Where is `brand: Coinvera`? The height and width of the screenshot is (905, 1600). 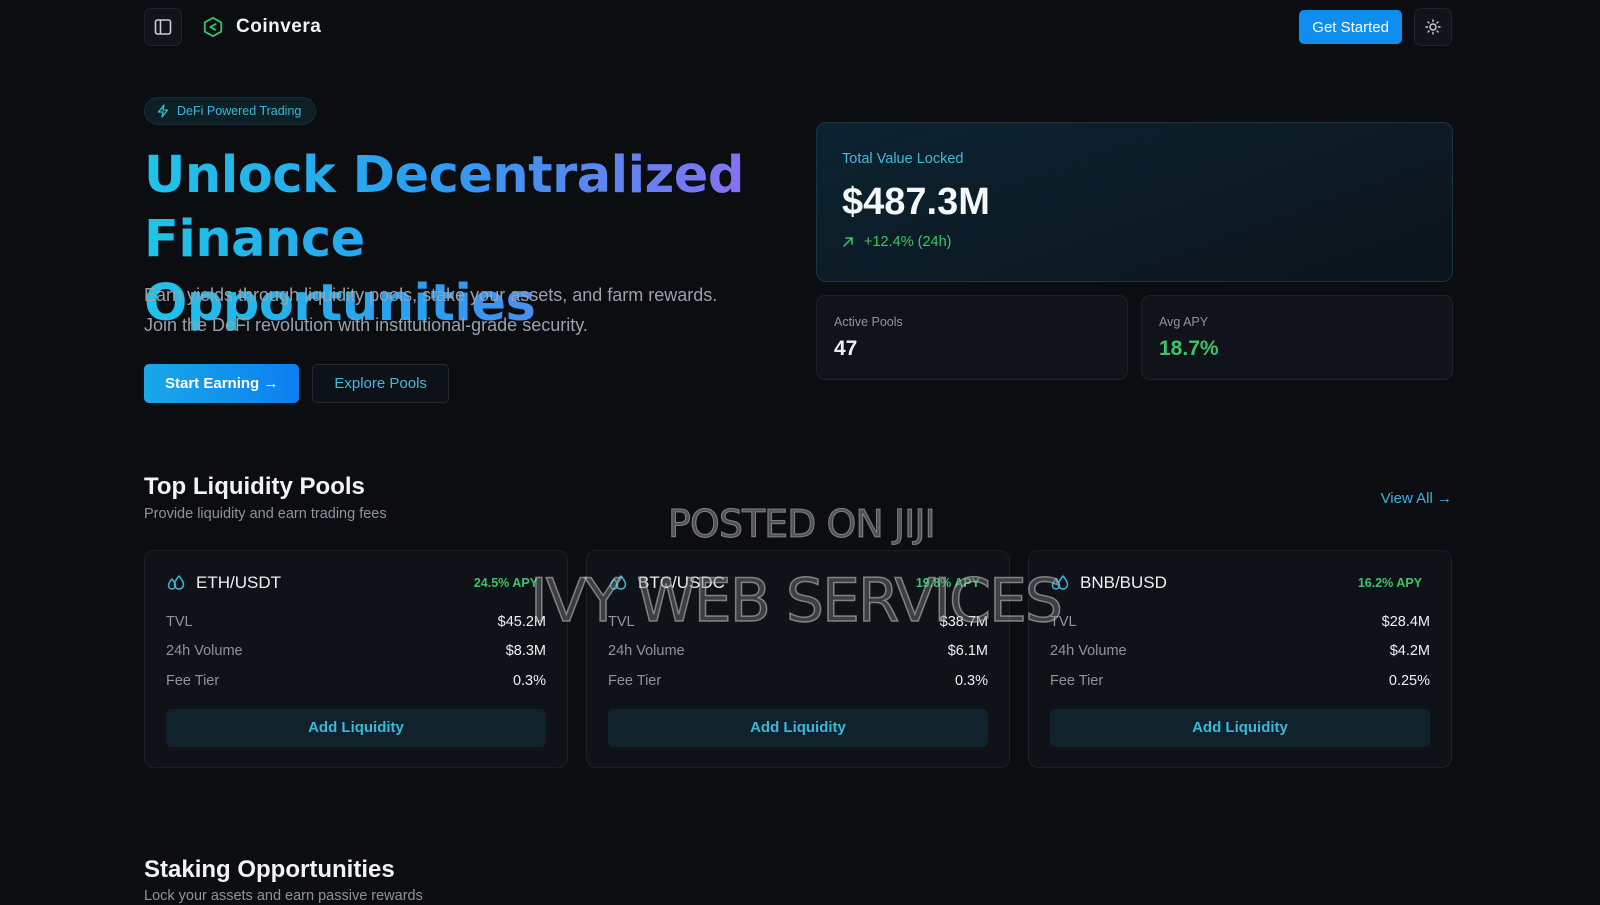
brand: Coinvera is located at coordinates (261, 27).